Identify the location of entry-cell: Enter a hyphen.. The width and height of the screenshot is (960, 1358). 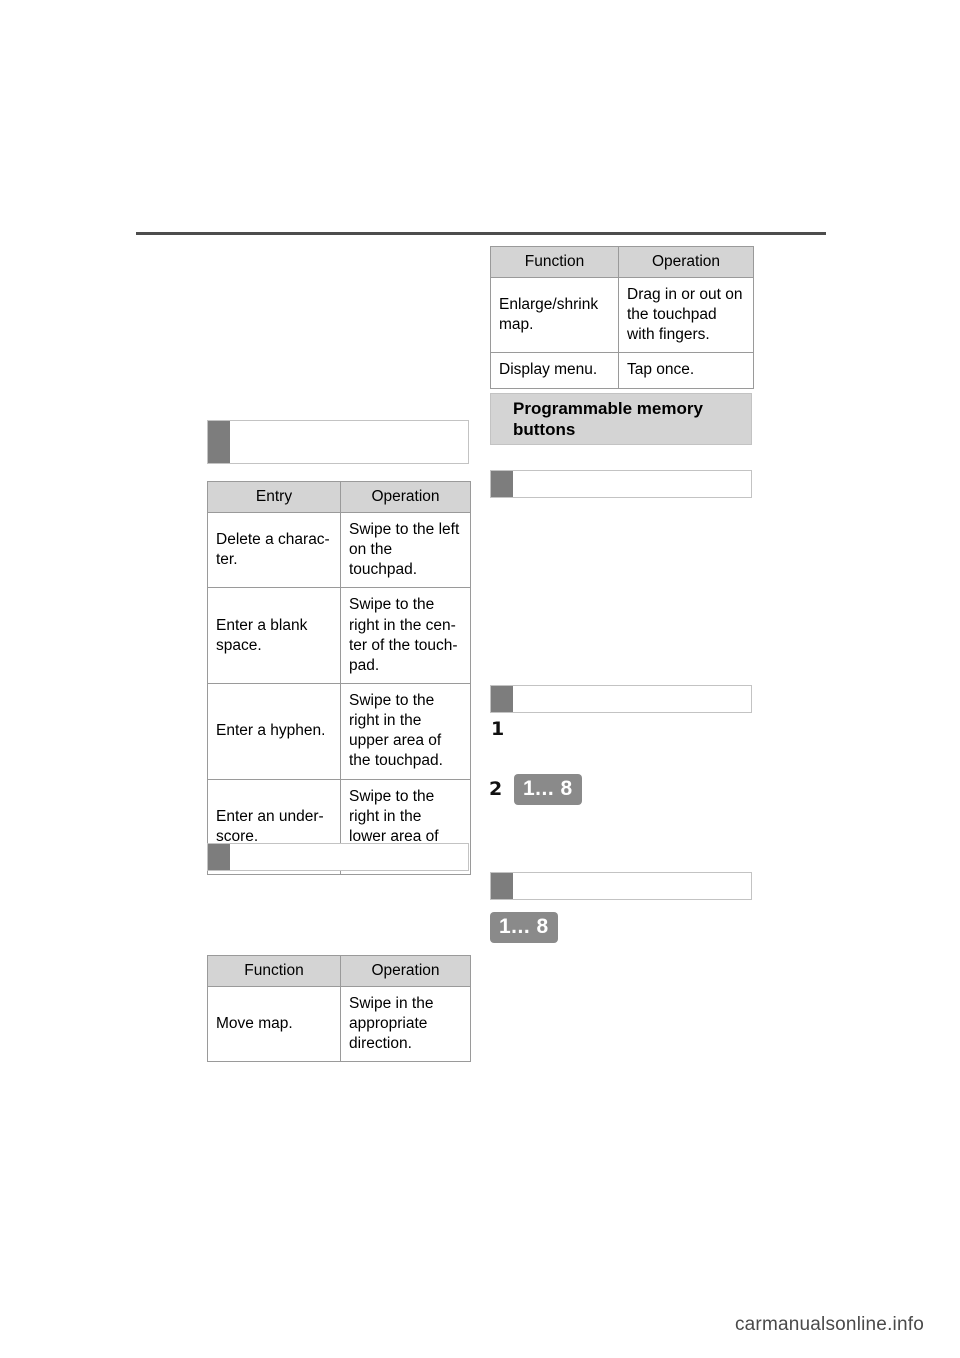
(274, 731).